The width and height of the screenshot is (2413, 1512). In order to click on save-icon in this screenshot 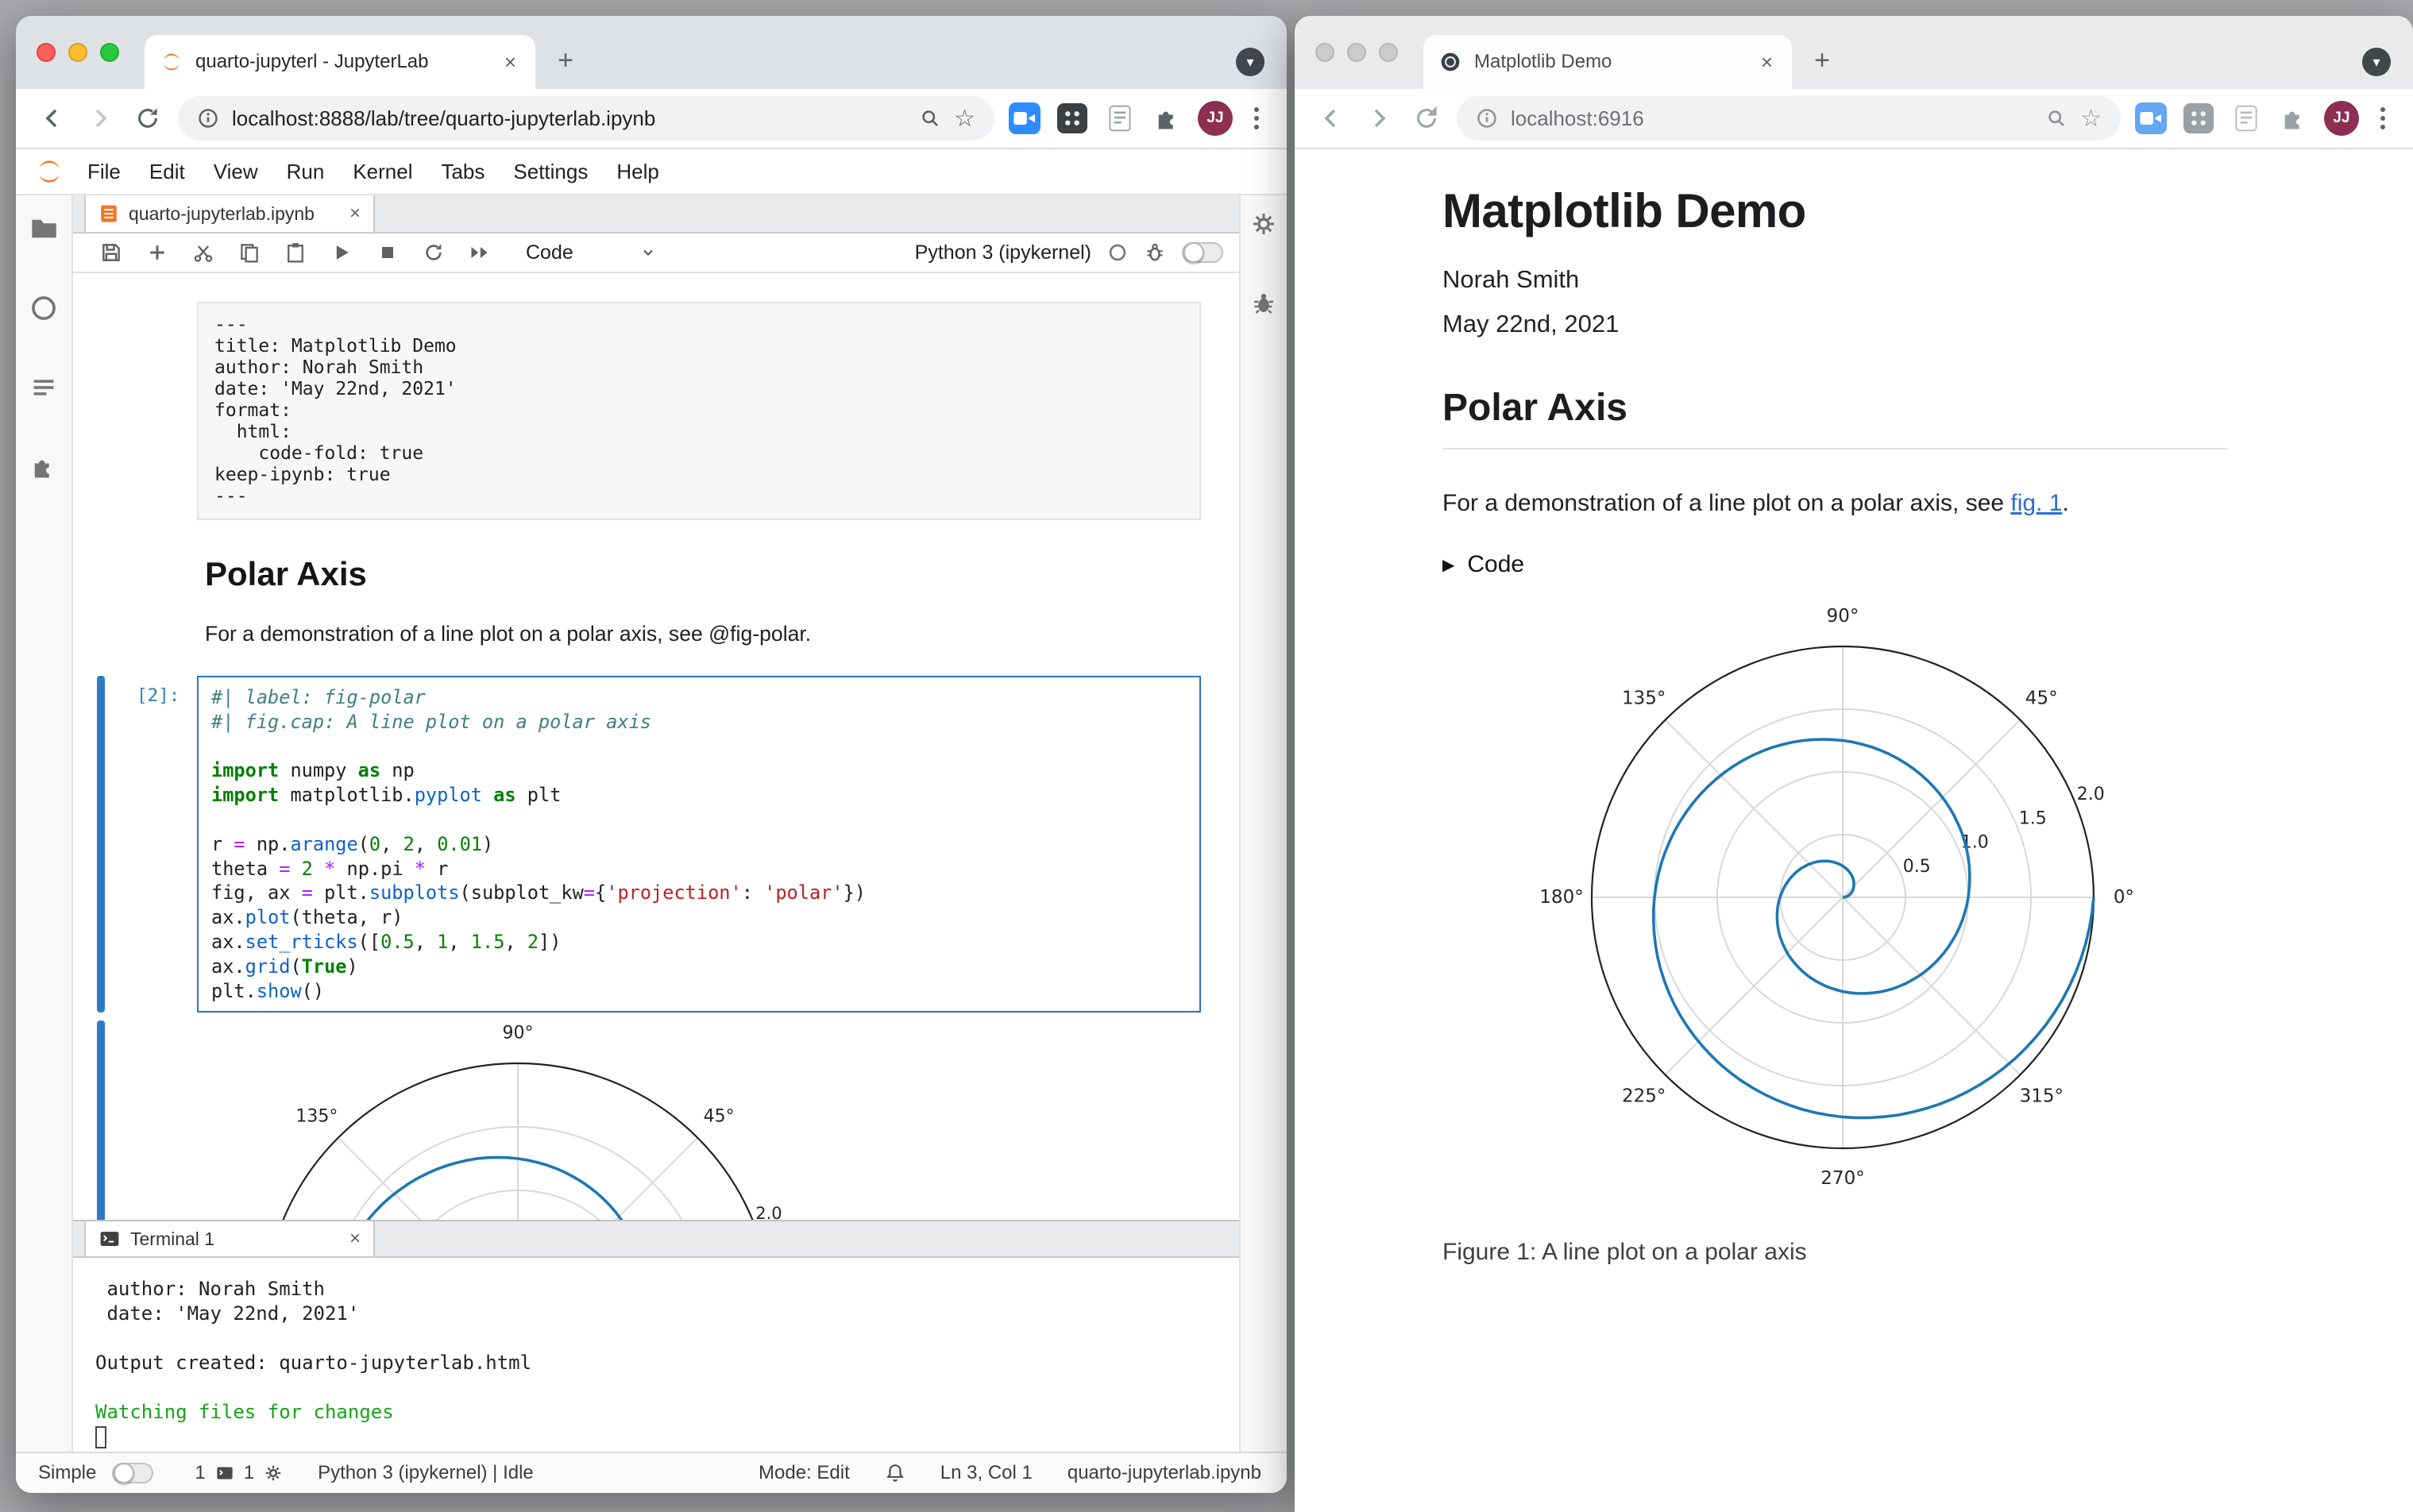, I will do `click(111, 252)`.